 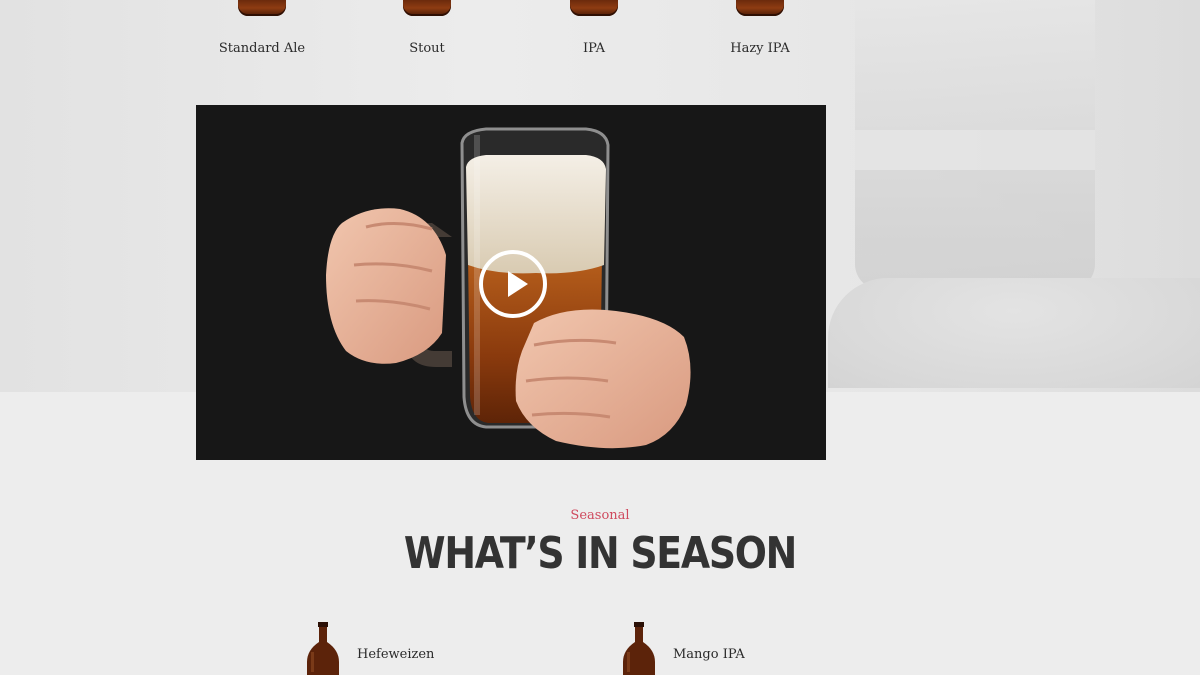 What do you see at coordinates (262, 28) in the screenshot?
I see `beer-style-item: Standard Ale` at bounding box center [262, 28].